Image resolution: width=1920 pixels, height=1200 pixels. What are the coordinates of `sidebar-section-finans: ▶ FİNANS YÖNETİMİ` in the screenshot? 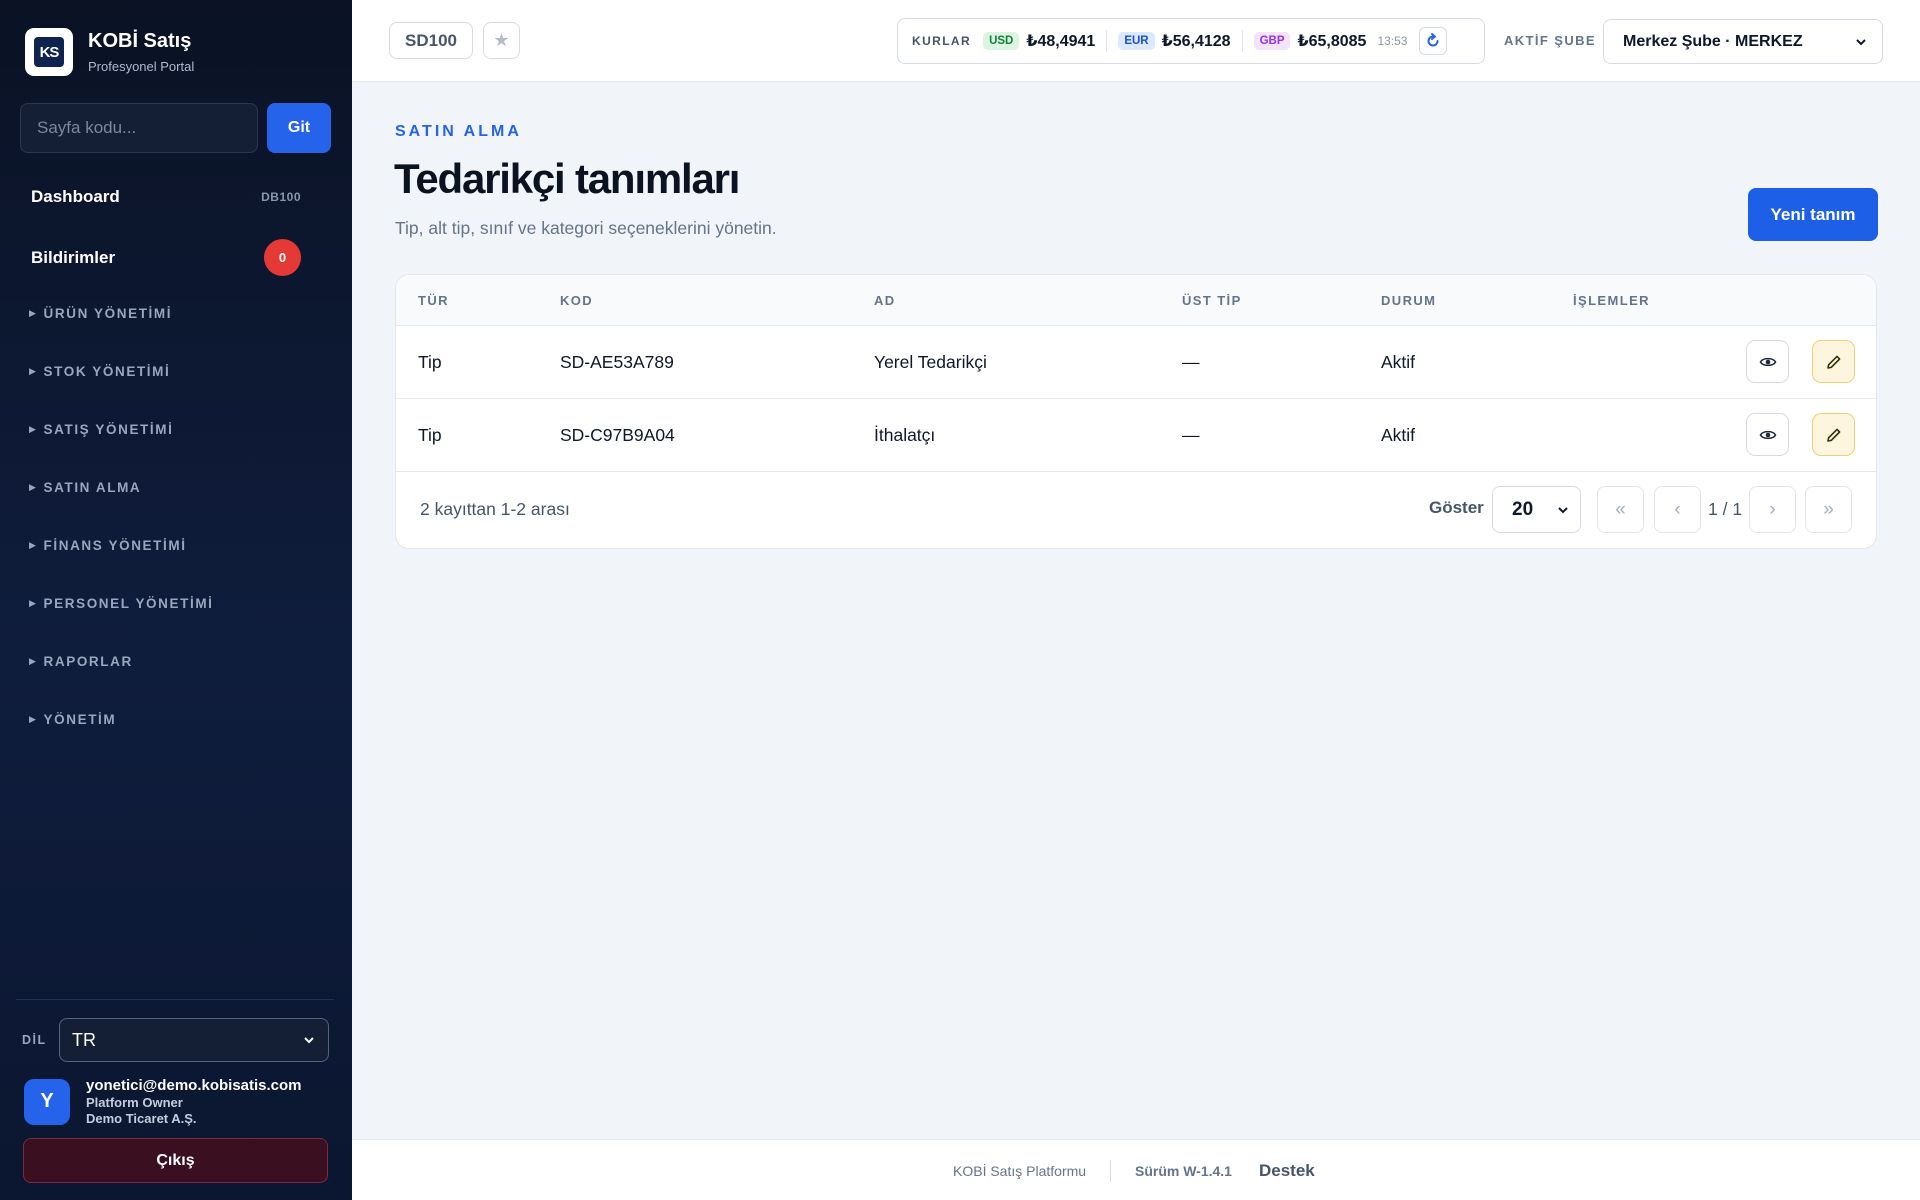 It's located at (108, 545).